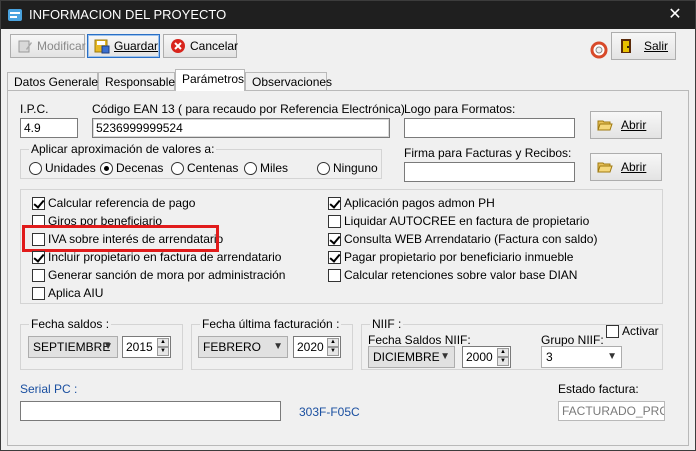 The image size is (696, 451). I want to click on salir-button: Salir, so click(643, 46).